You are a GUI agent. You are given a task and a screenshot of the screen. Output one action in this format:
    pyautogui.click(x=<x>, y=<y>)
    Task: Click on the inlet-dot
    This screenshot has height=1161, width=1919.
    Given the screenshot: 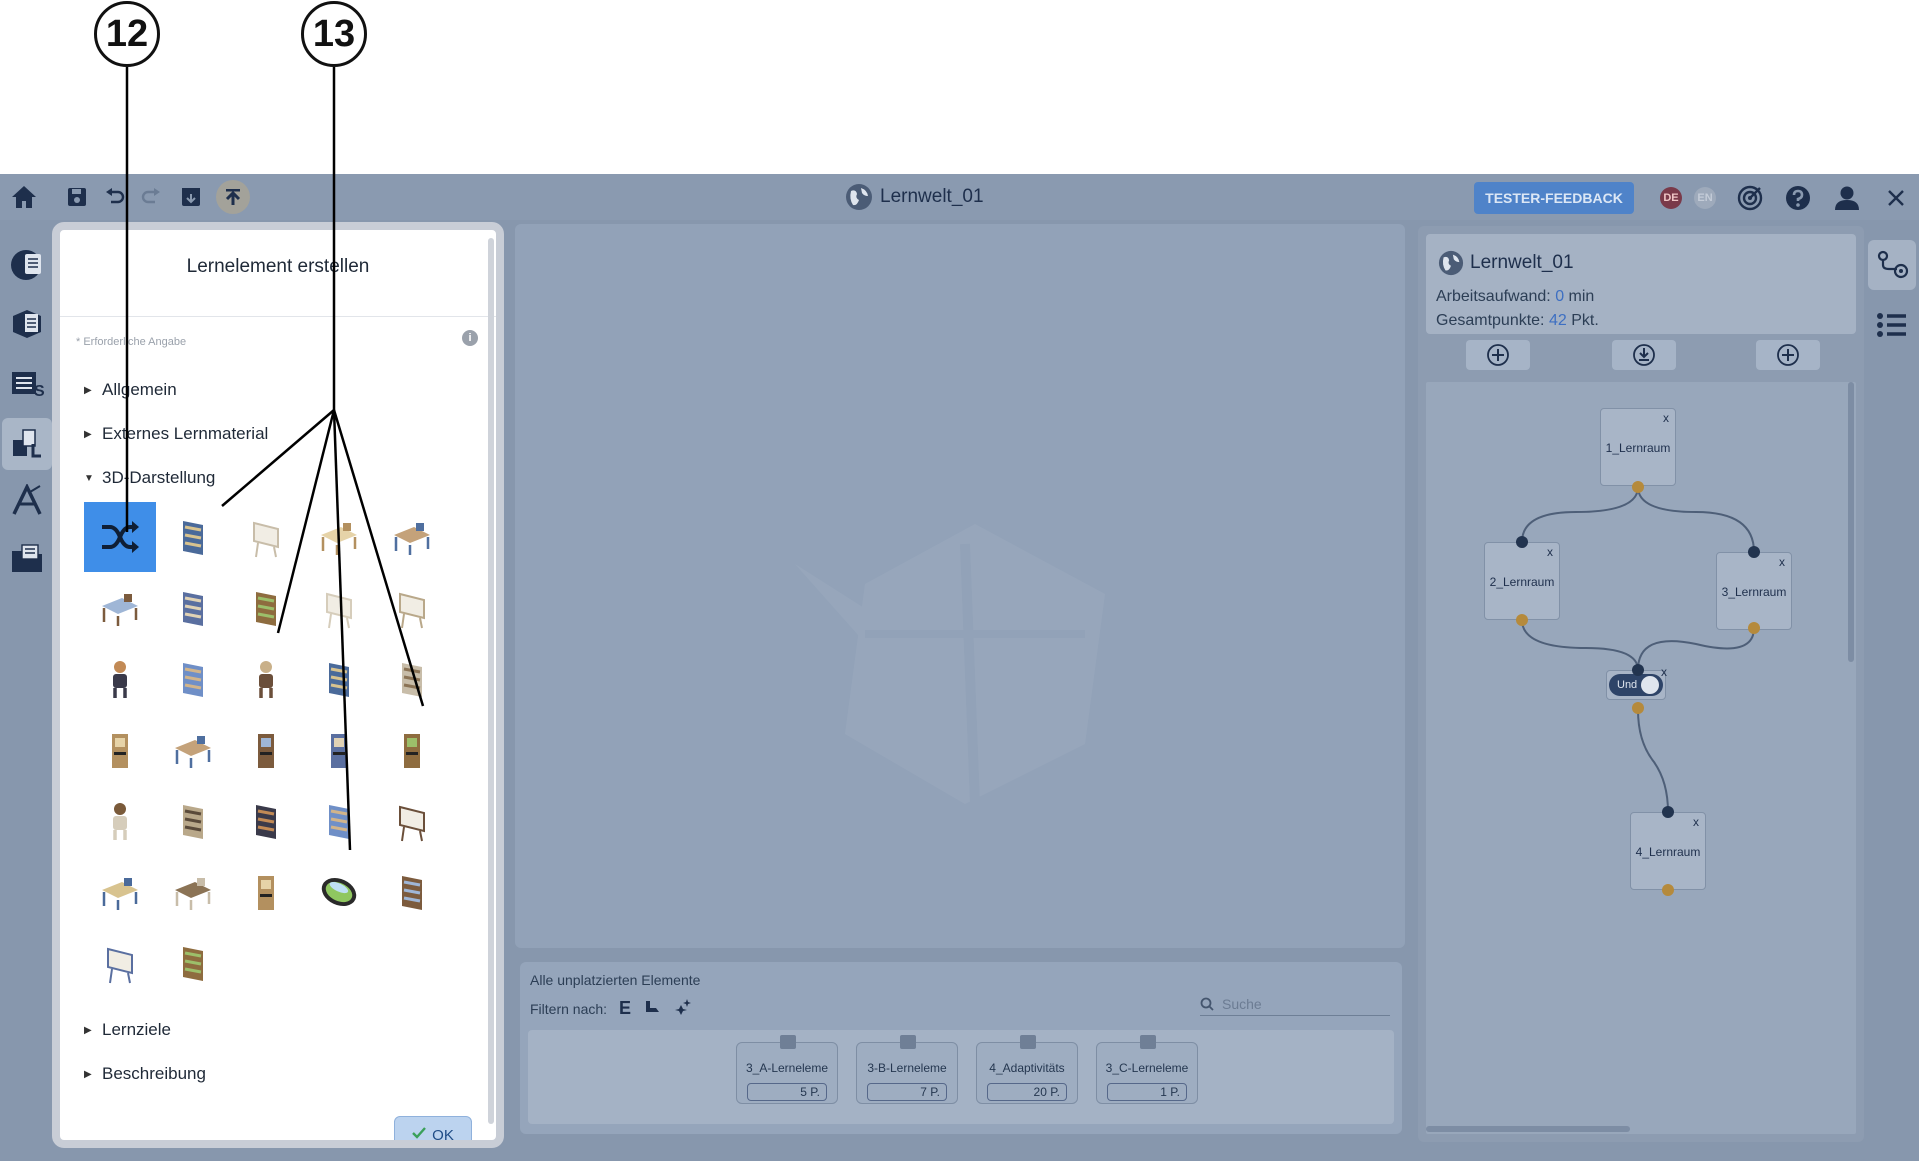 What is the action you would take?
    pyautogui.click(x=1522, y=542)
    